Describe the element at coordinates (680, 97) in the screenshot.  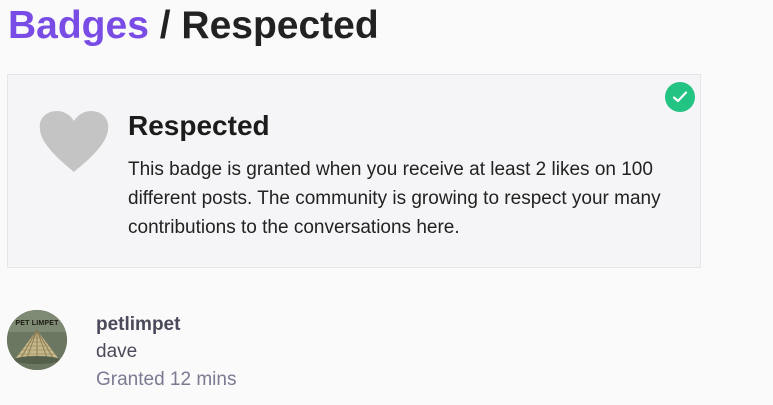
I see `check-circle-icon` at that location.